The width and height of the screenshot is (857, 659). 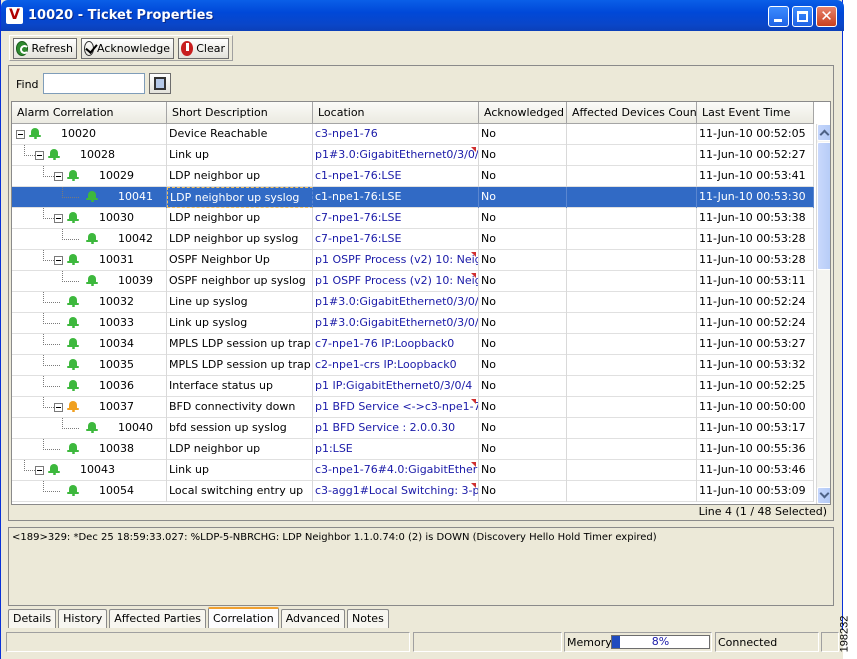 What do you see at coordinates (89, 365) in the screenshot?
I see `alarm-tree-cell: 10035` at bounding box center [89, 365].